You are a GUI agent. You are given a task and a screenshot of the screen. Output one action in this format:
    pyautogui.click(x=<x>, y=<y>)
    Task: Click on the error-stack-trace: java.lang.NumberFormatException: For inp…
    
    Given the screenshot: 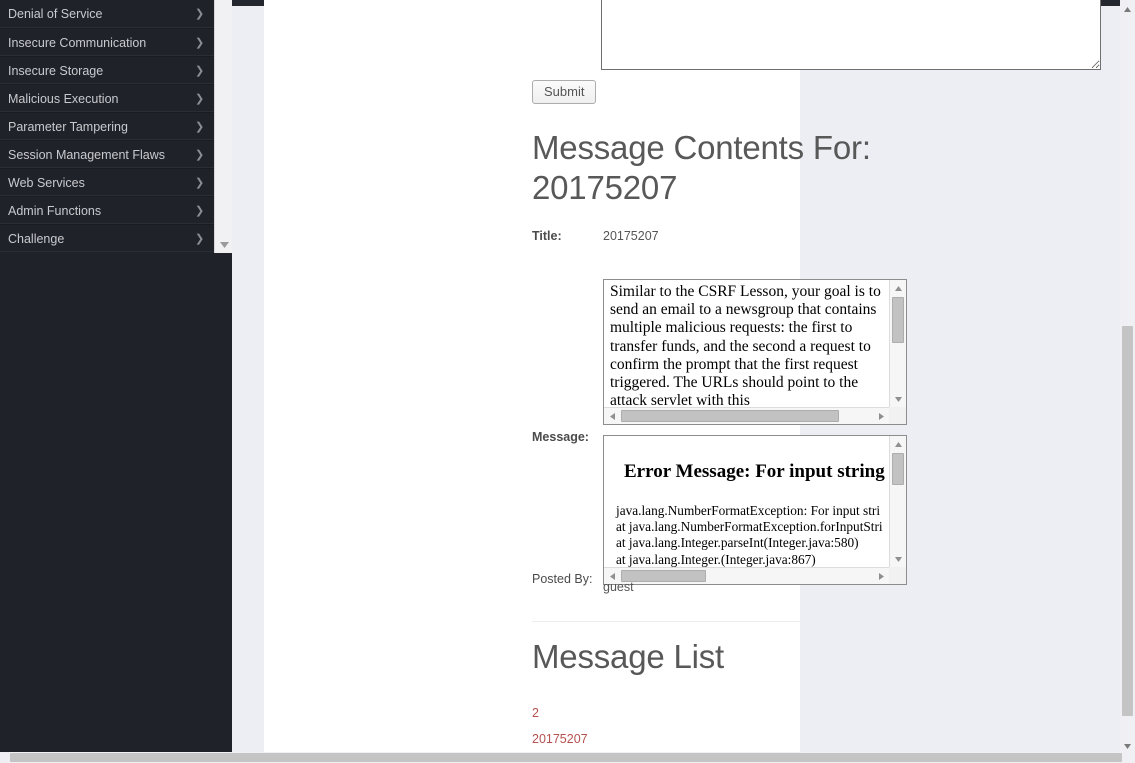 What is the action you would take?
    pyautogui.click(x=749, y=535)
    